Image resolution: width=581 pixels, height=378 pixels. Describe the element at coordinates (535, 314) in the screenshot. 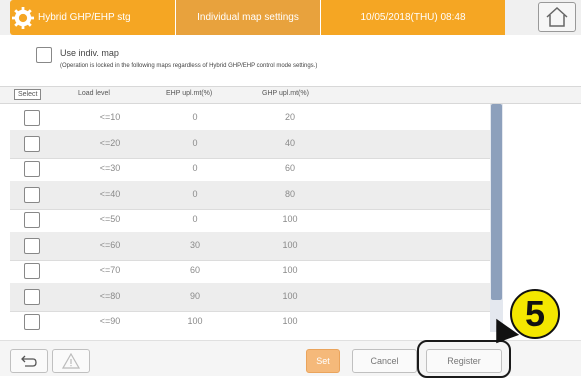

I see `step-callout: 5` at that location.